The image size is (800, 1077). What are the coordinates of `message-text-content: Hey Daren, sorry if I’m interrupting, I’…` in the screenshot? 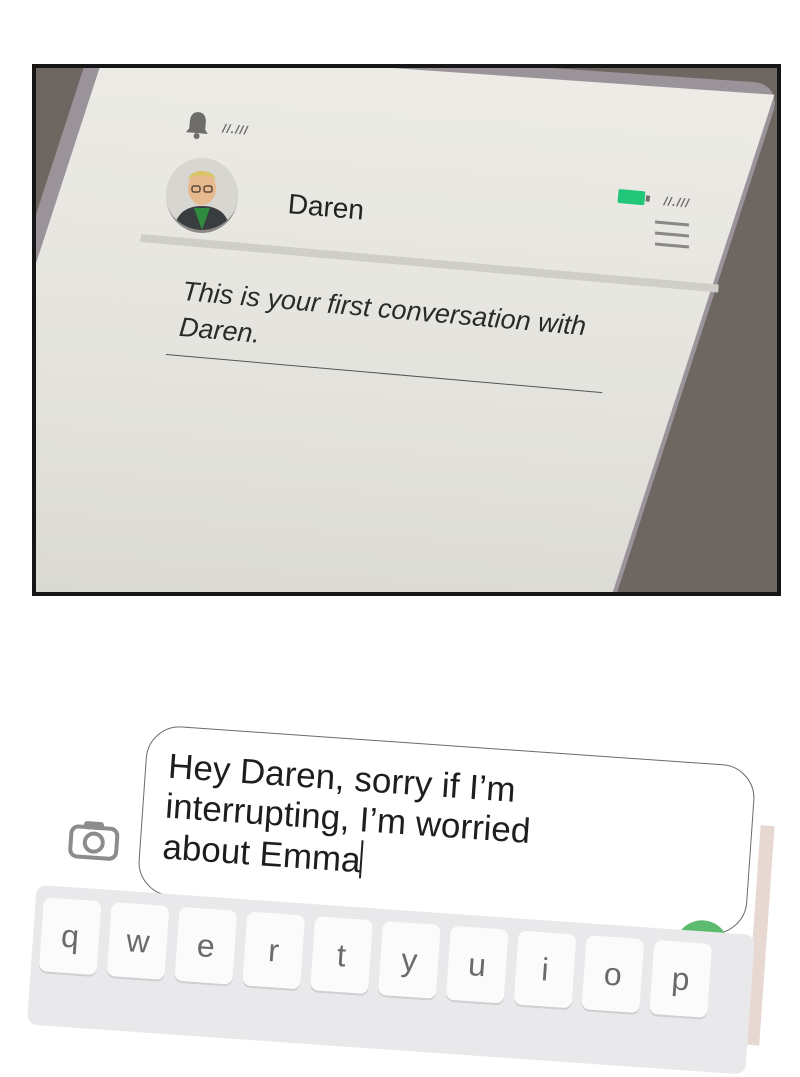 It's located at (346, 813).